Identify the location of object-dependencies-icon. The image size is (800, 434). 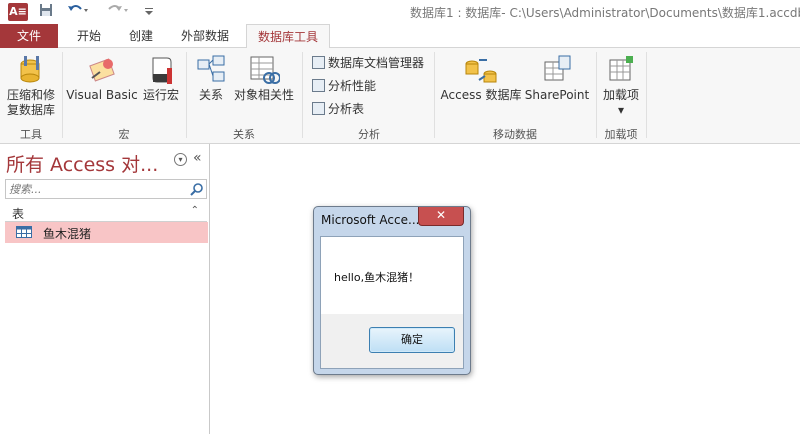
(265, 70).